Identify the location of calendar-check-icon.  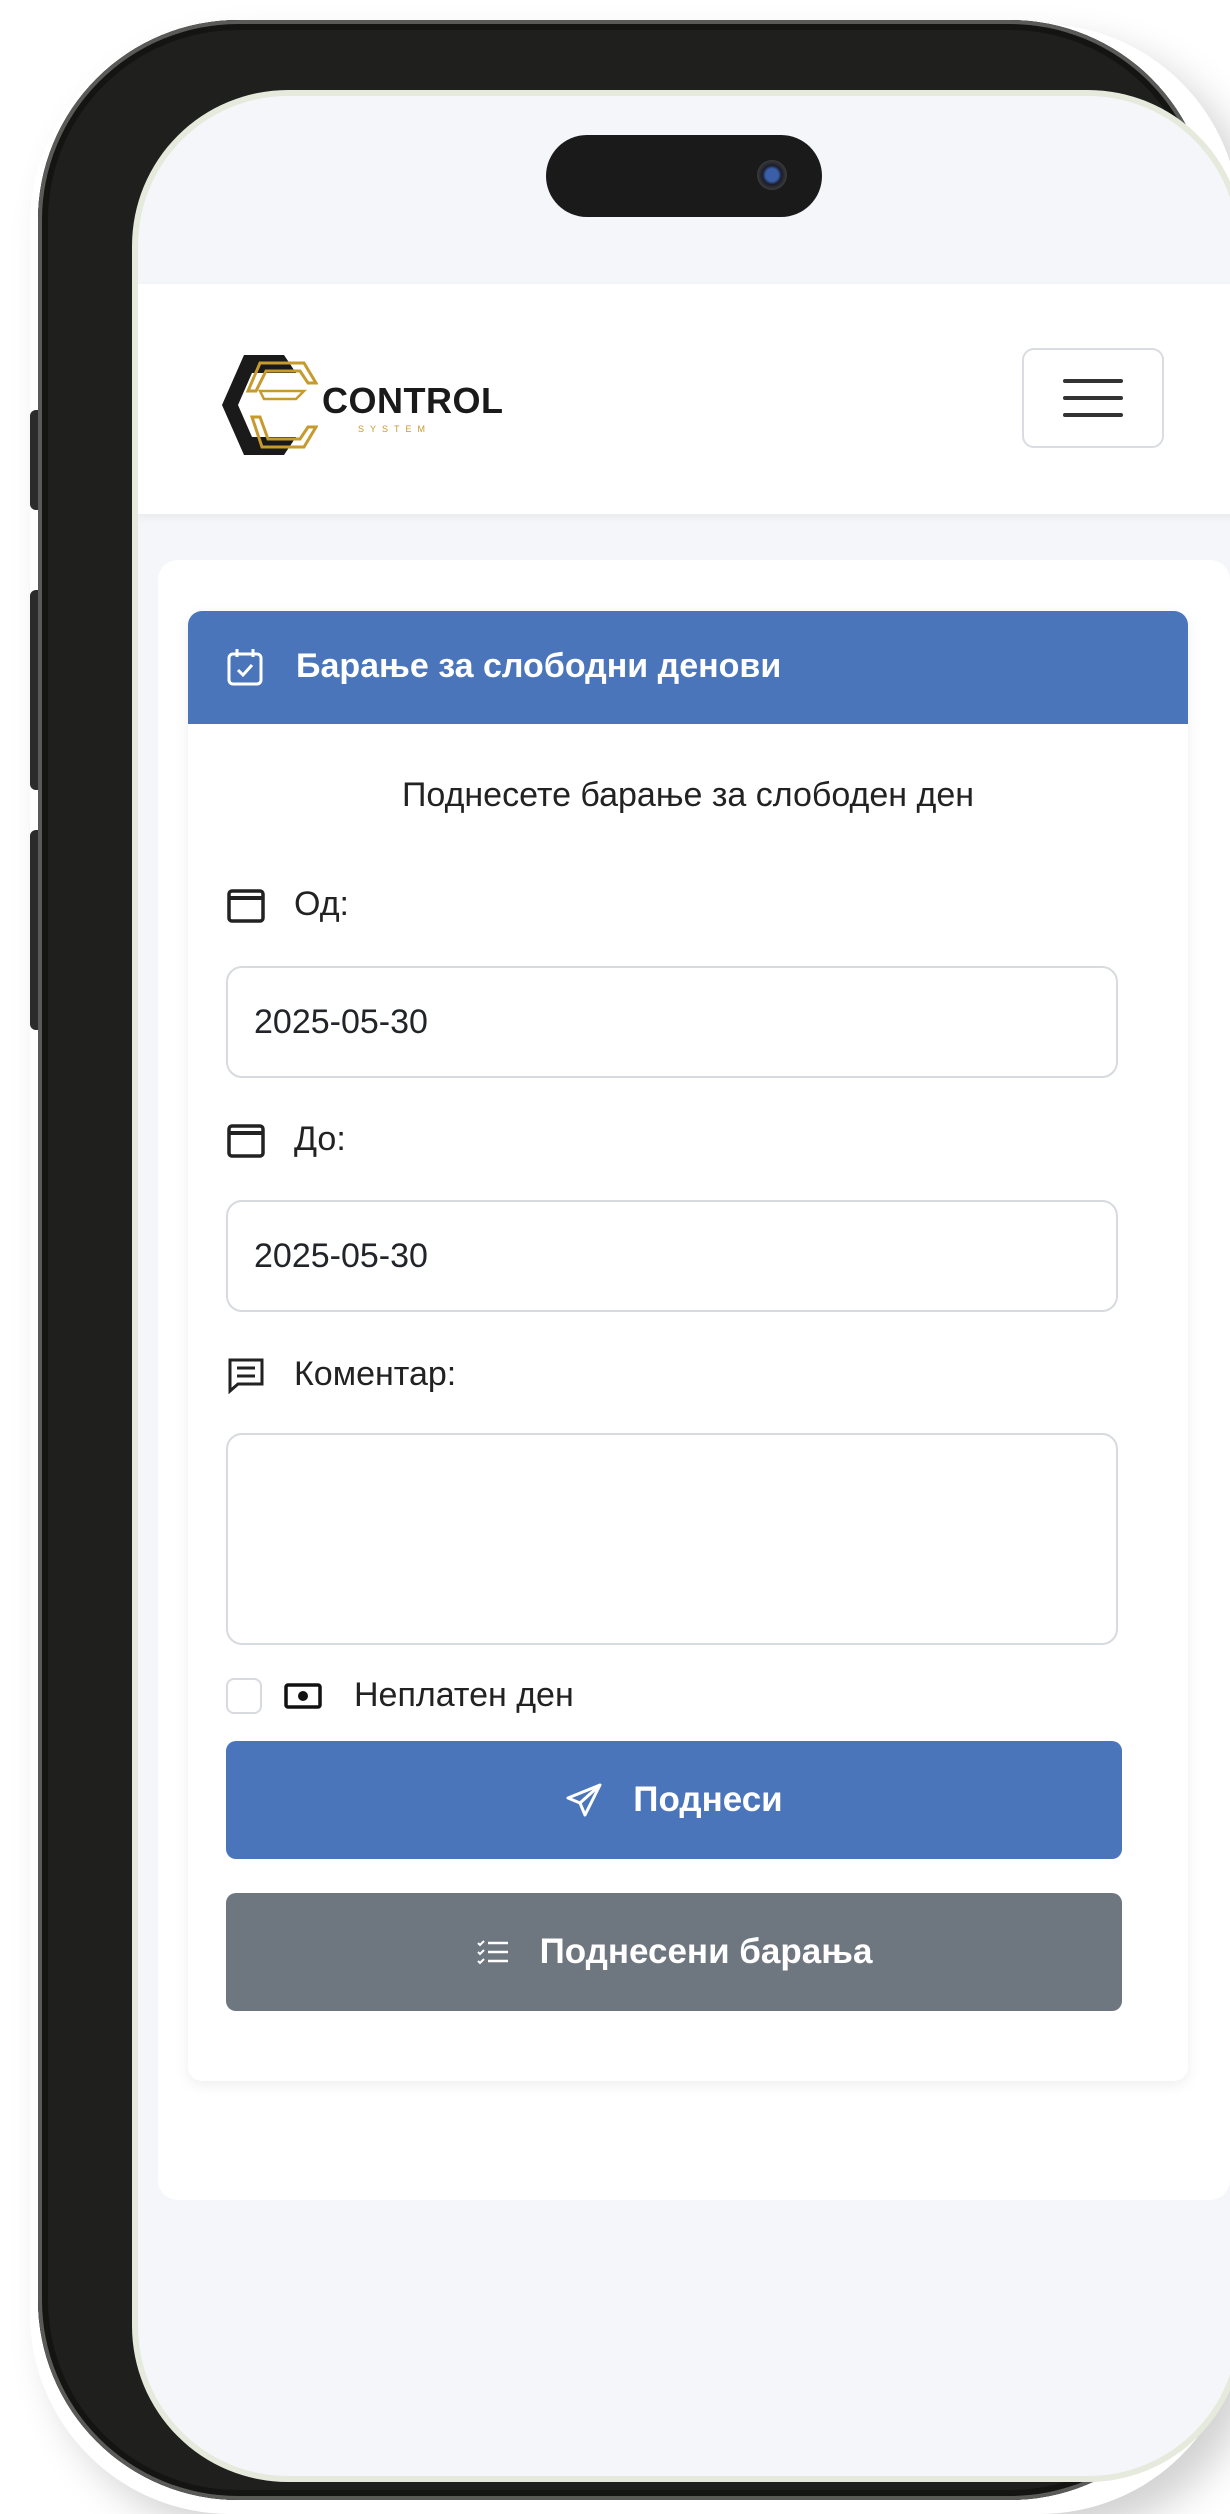
(245, 667).